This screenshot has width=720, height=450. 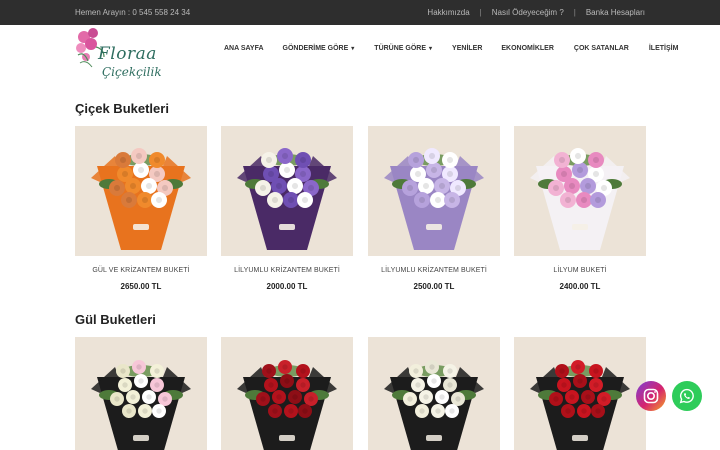 What do you see at coordinates (315, 48) in the screenshot?
I see `nav-label: GÖNDERİME GÖRE` at bounding box center [315, 48].